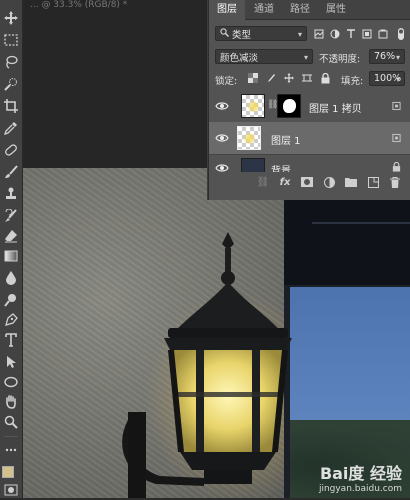 Image resolution: width=410 pixels, height=500 pixels. Describe the element at coordinates (11, 18) in the screenshot. I see `move-tool-icon` at that location.